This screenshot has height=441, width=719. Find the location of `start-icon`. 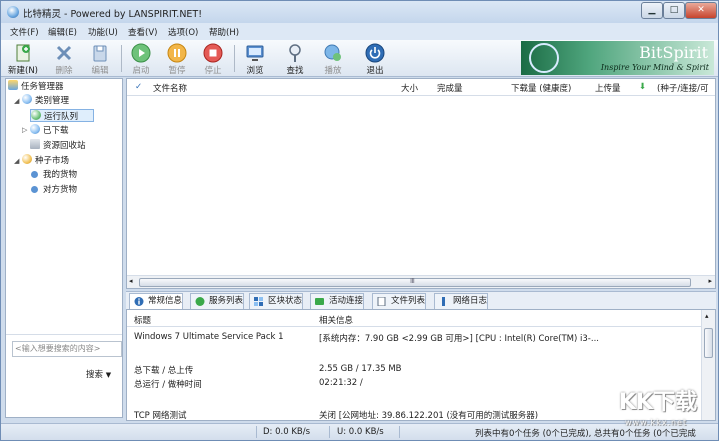

start-icon is located at coordinates (141, 53).